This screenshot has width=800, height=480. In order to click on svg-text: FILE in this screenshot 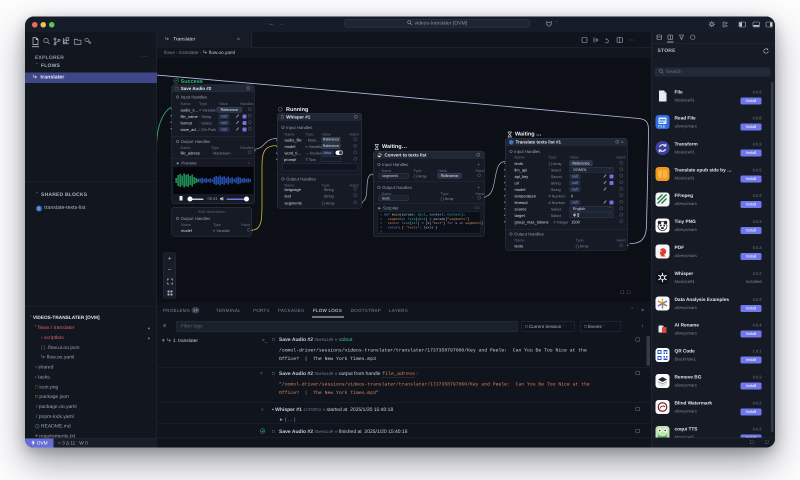, I will do `click(662, 127)`.